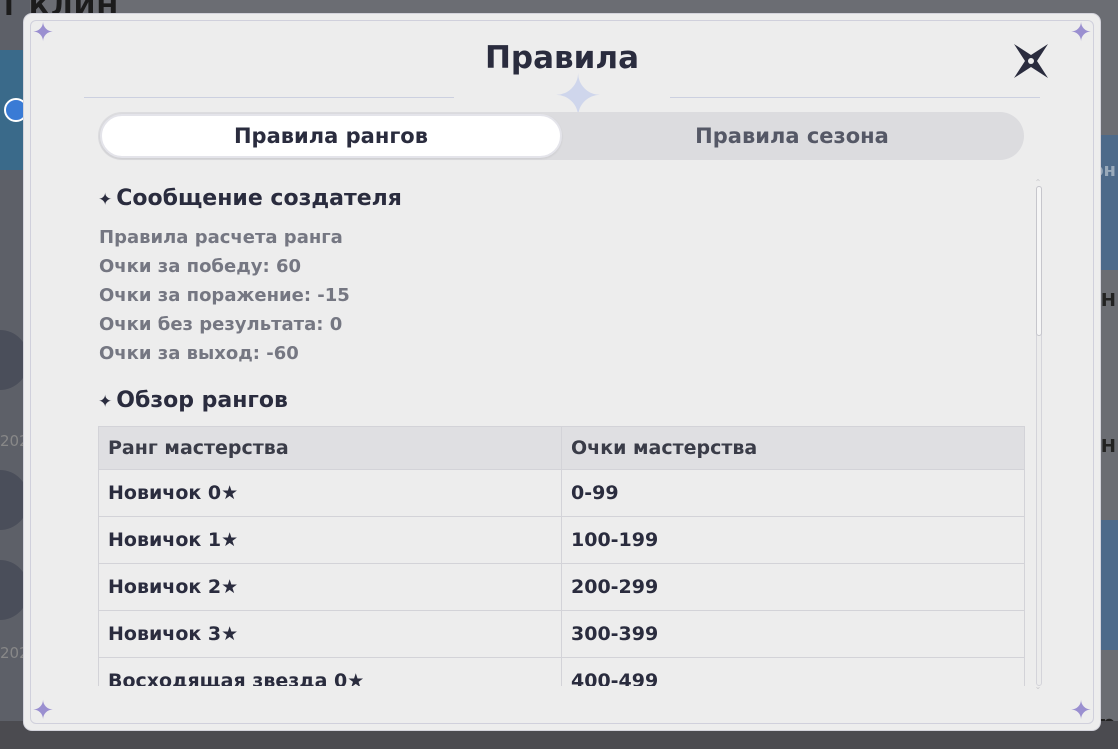 This screenshot has width=1118, height=749. Describe the element at coordinates (793, 540) in the screenshot. I see `points-cell: 100-199` at that location.